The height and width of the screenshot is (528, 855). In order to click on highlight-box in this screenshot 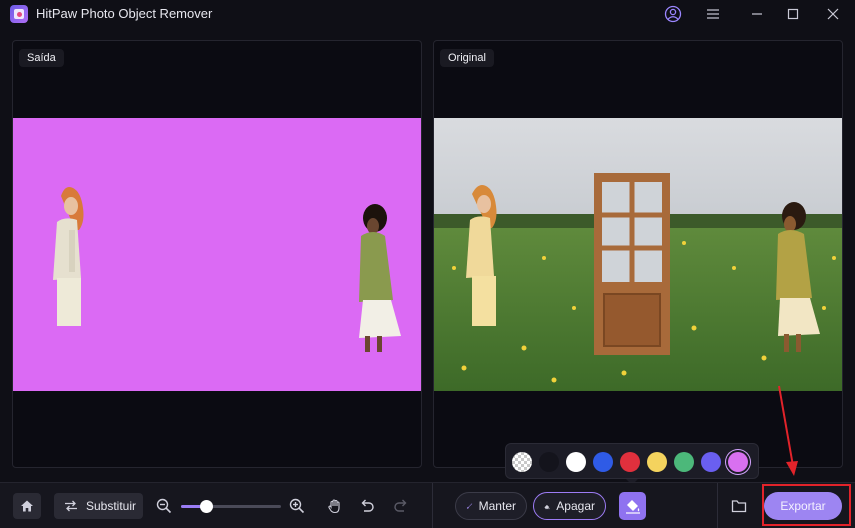, I will do `click(806, 505)`.